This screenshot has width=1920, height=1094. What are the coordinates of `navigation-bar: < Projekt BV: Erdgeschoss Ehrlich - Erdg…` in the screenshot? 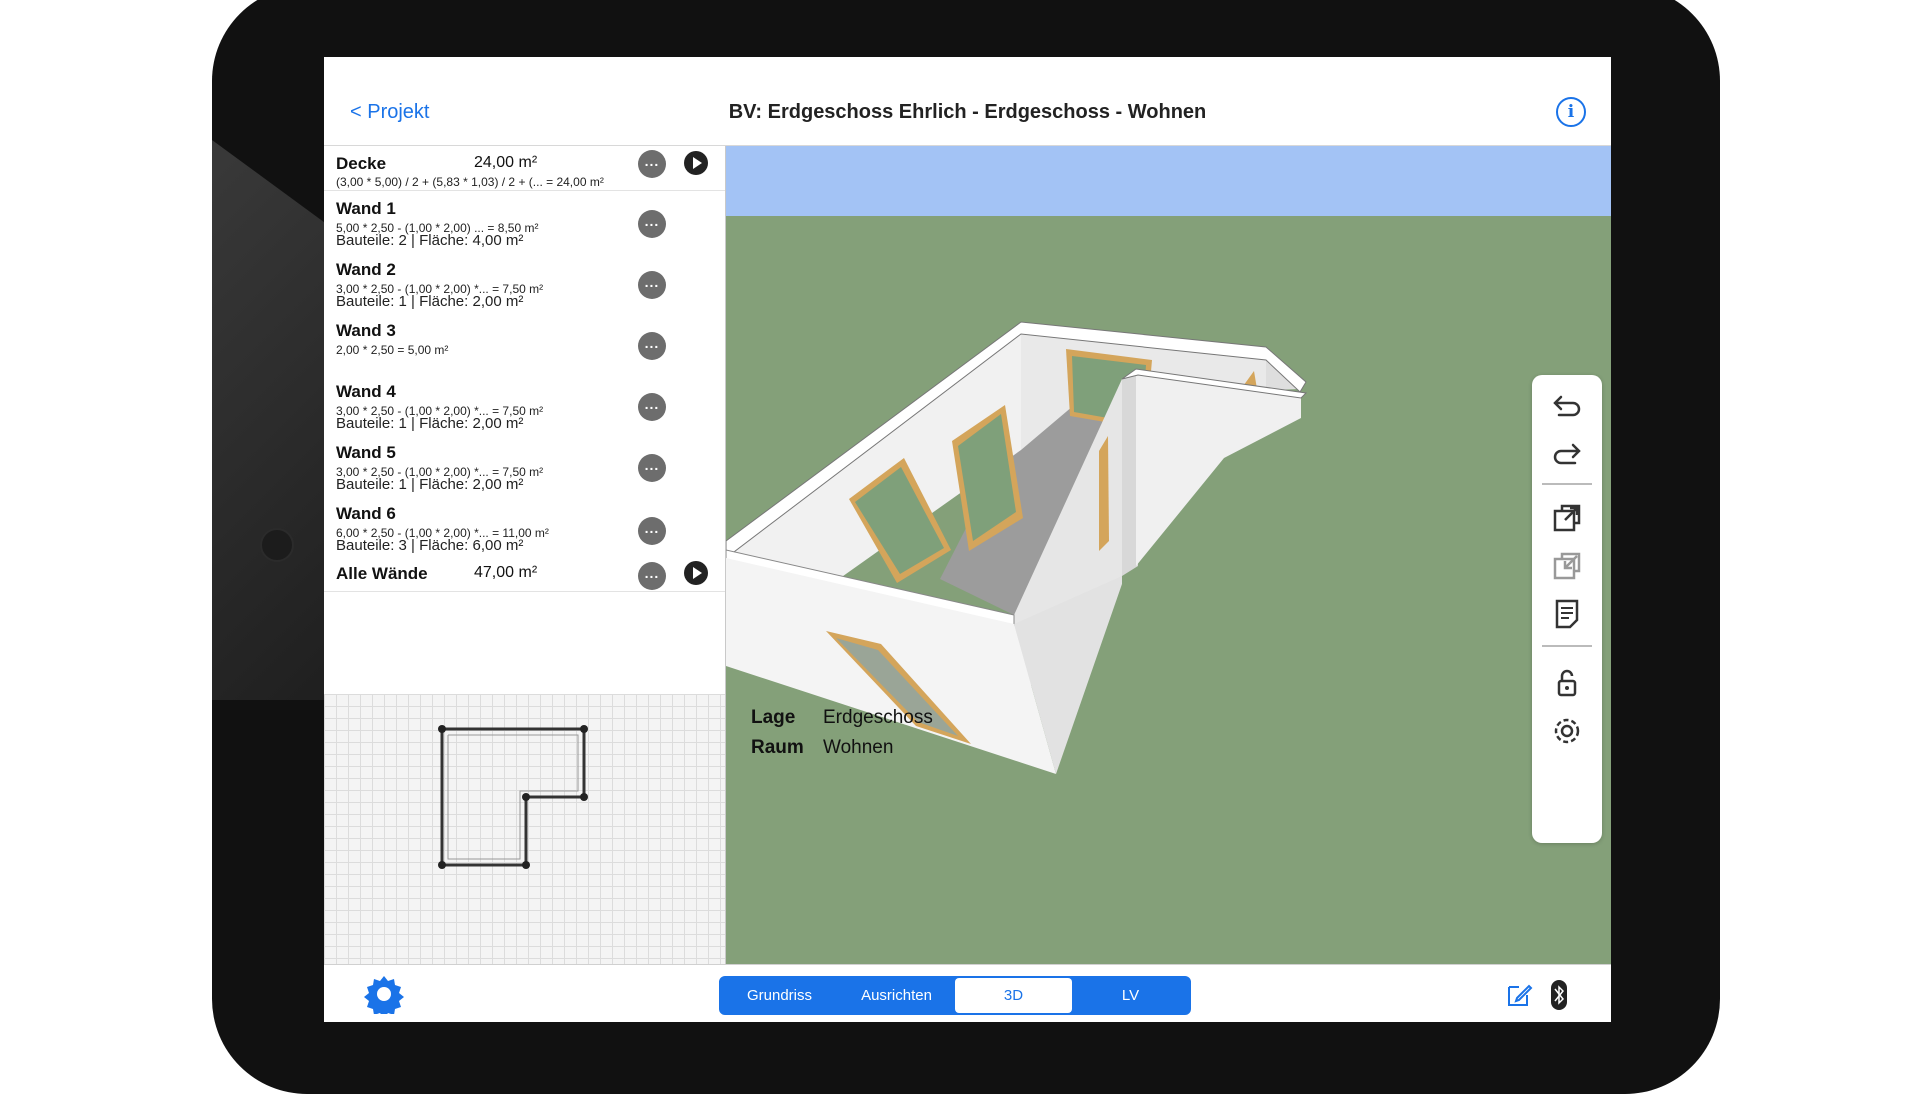 It's located at (967, 101).